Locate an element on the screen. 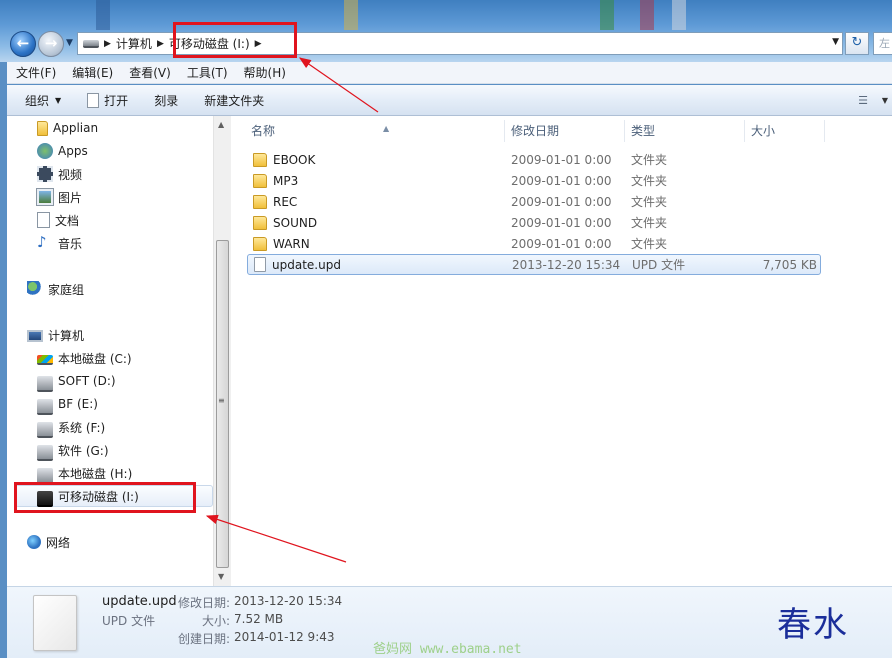 The width and height of the screenshot is (892, 658). file-row: SOUND 2009-01-01 0:00 文件夹 is located at coordinates (534, 222).